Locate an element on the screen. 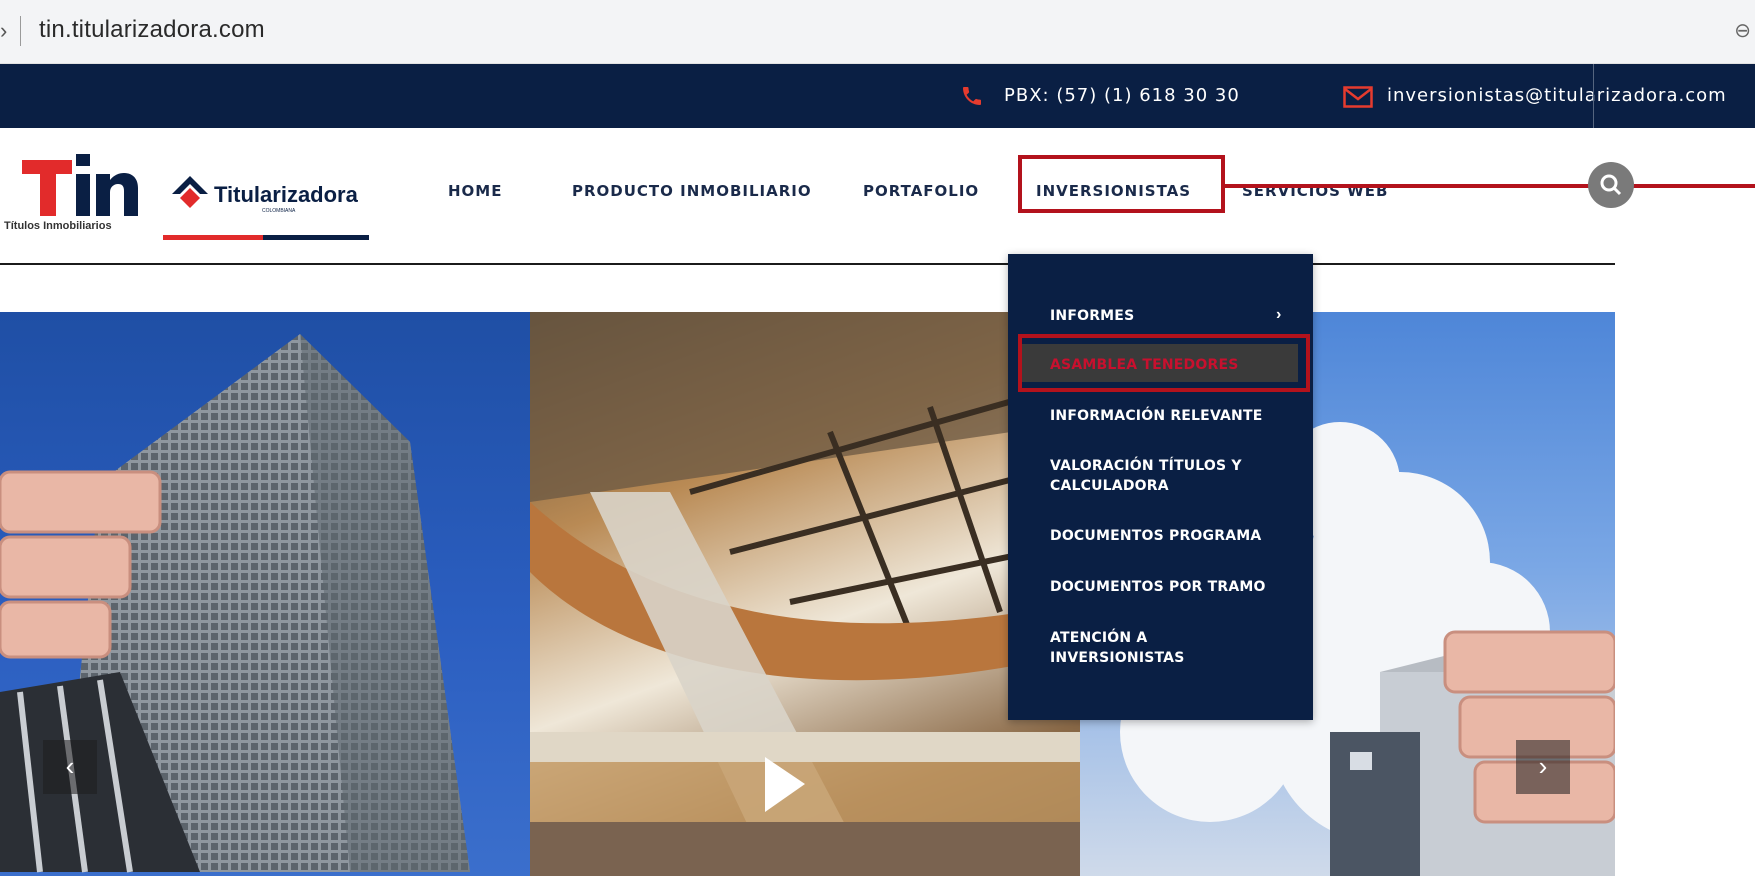 This screenshot has width=1755, height=876. dropdown-item-informacion-relevante: INFORMACIÓN RELEVANTE is located at coordinates (1165, 416).